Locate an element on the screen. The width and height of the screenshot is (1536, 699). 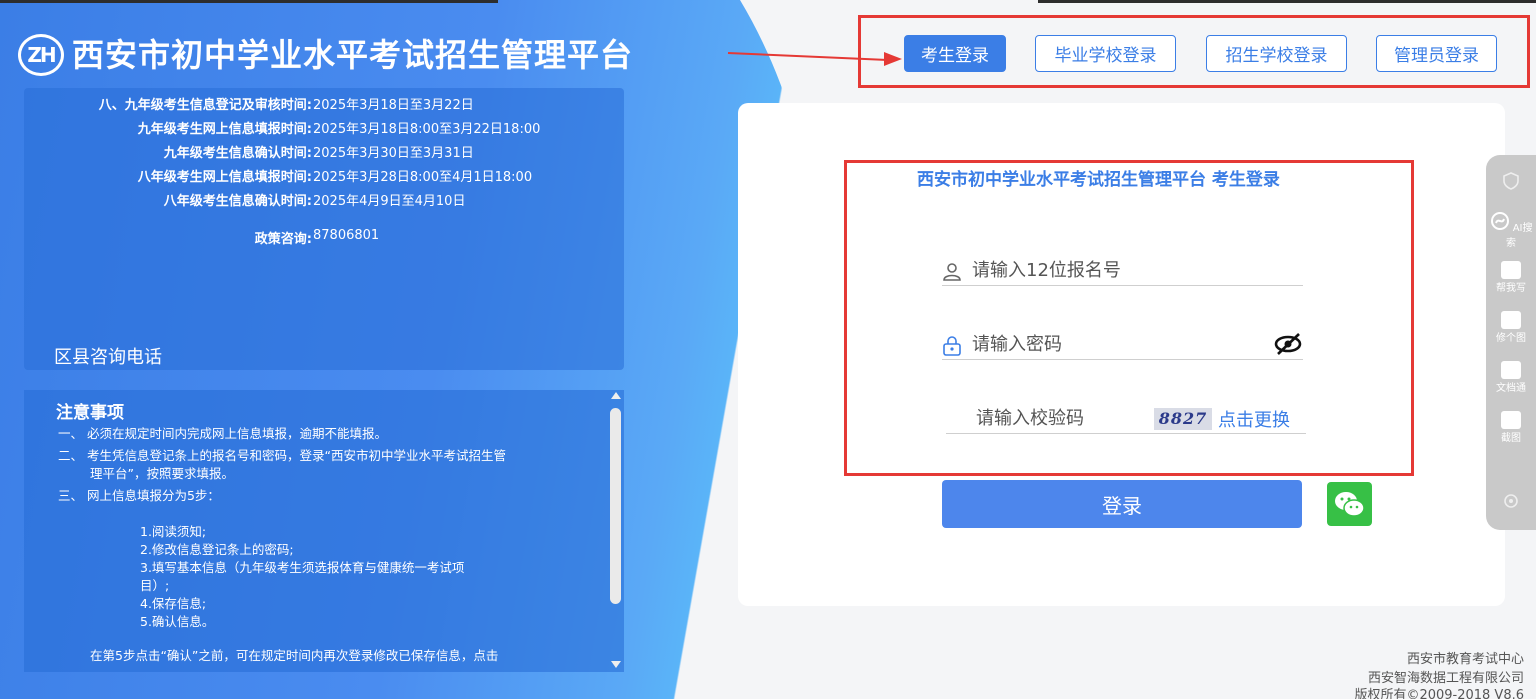
app-logo: ZH is located at coordinates (41, 55).